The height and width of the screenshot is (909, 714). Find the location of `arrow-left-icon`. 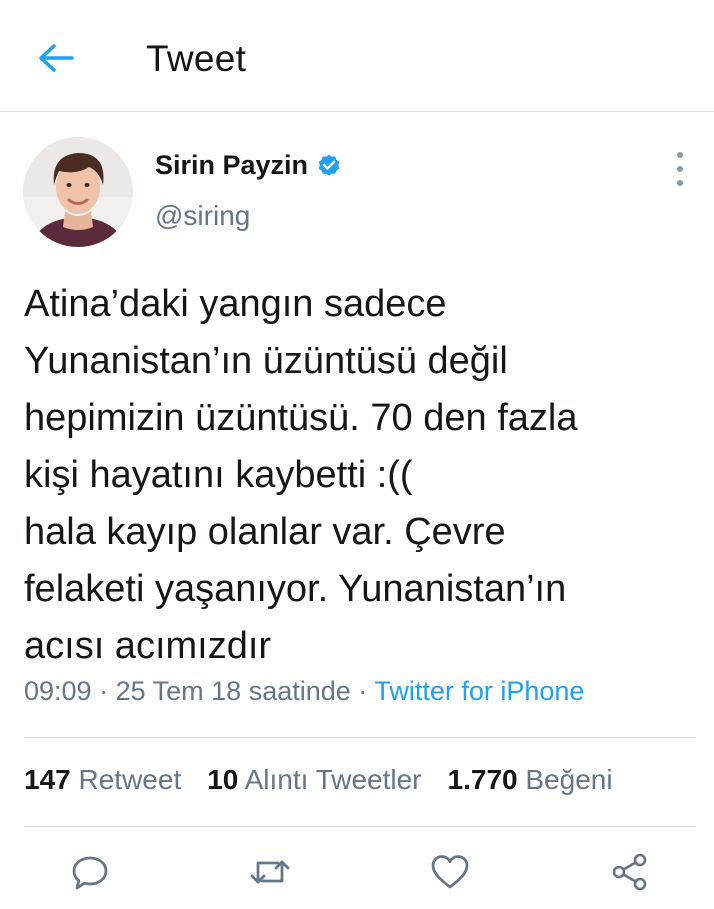

arrow-left-icon is located at coordinates (56, 58).